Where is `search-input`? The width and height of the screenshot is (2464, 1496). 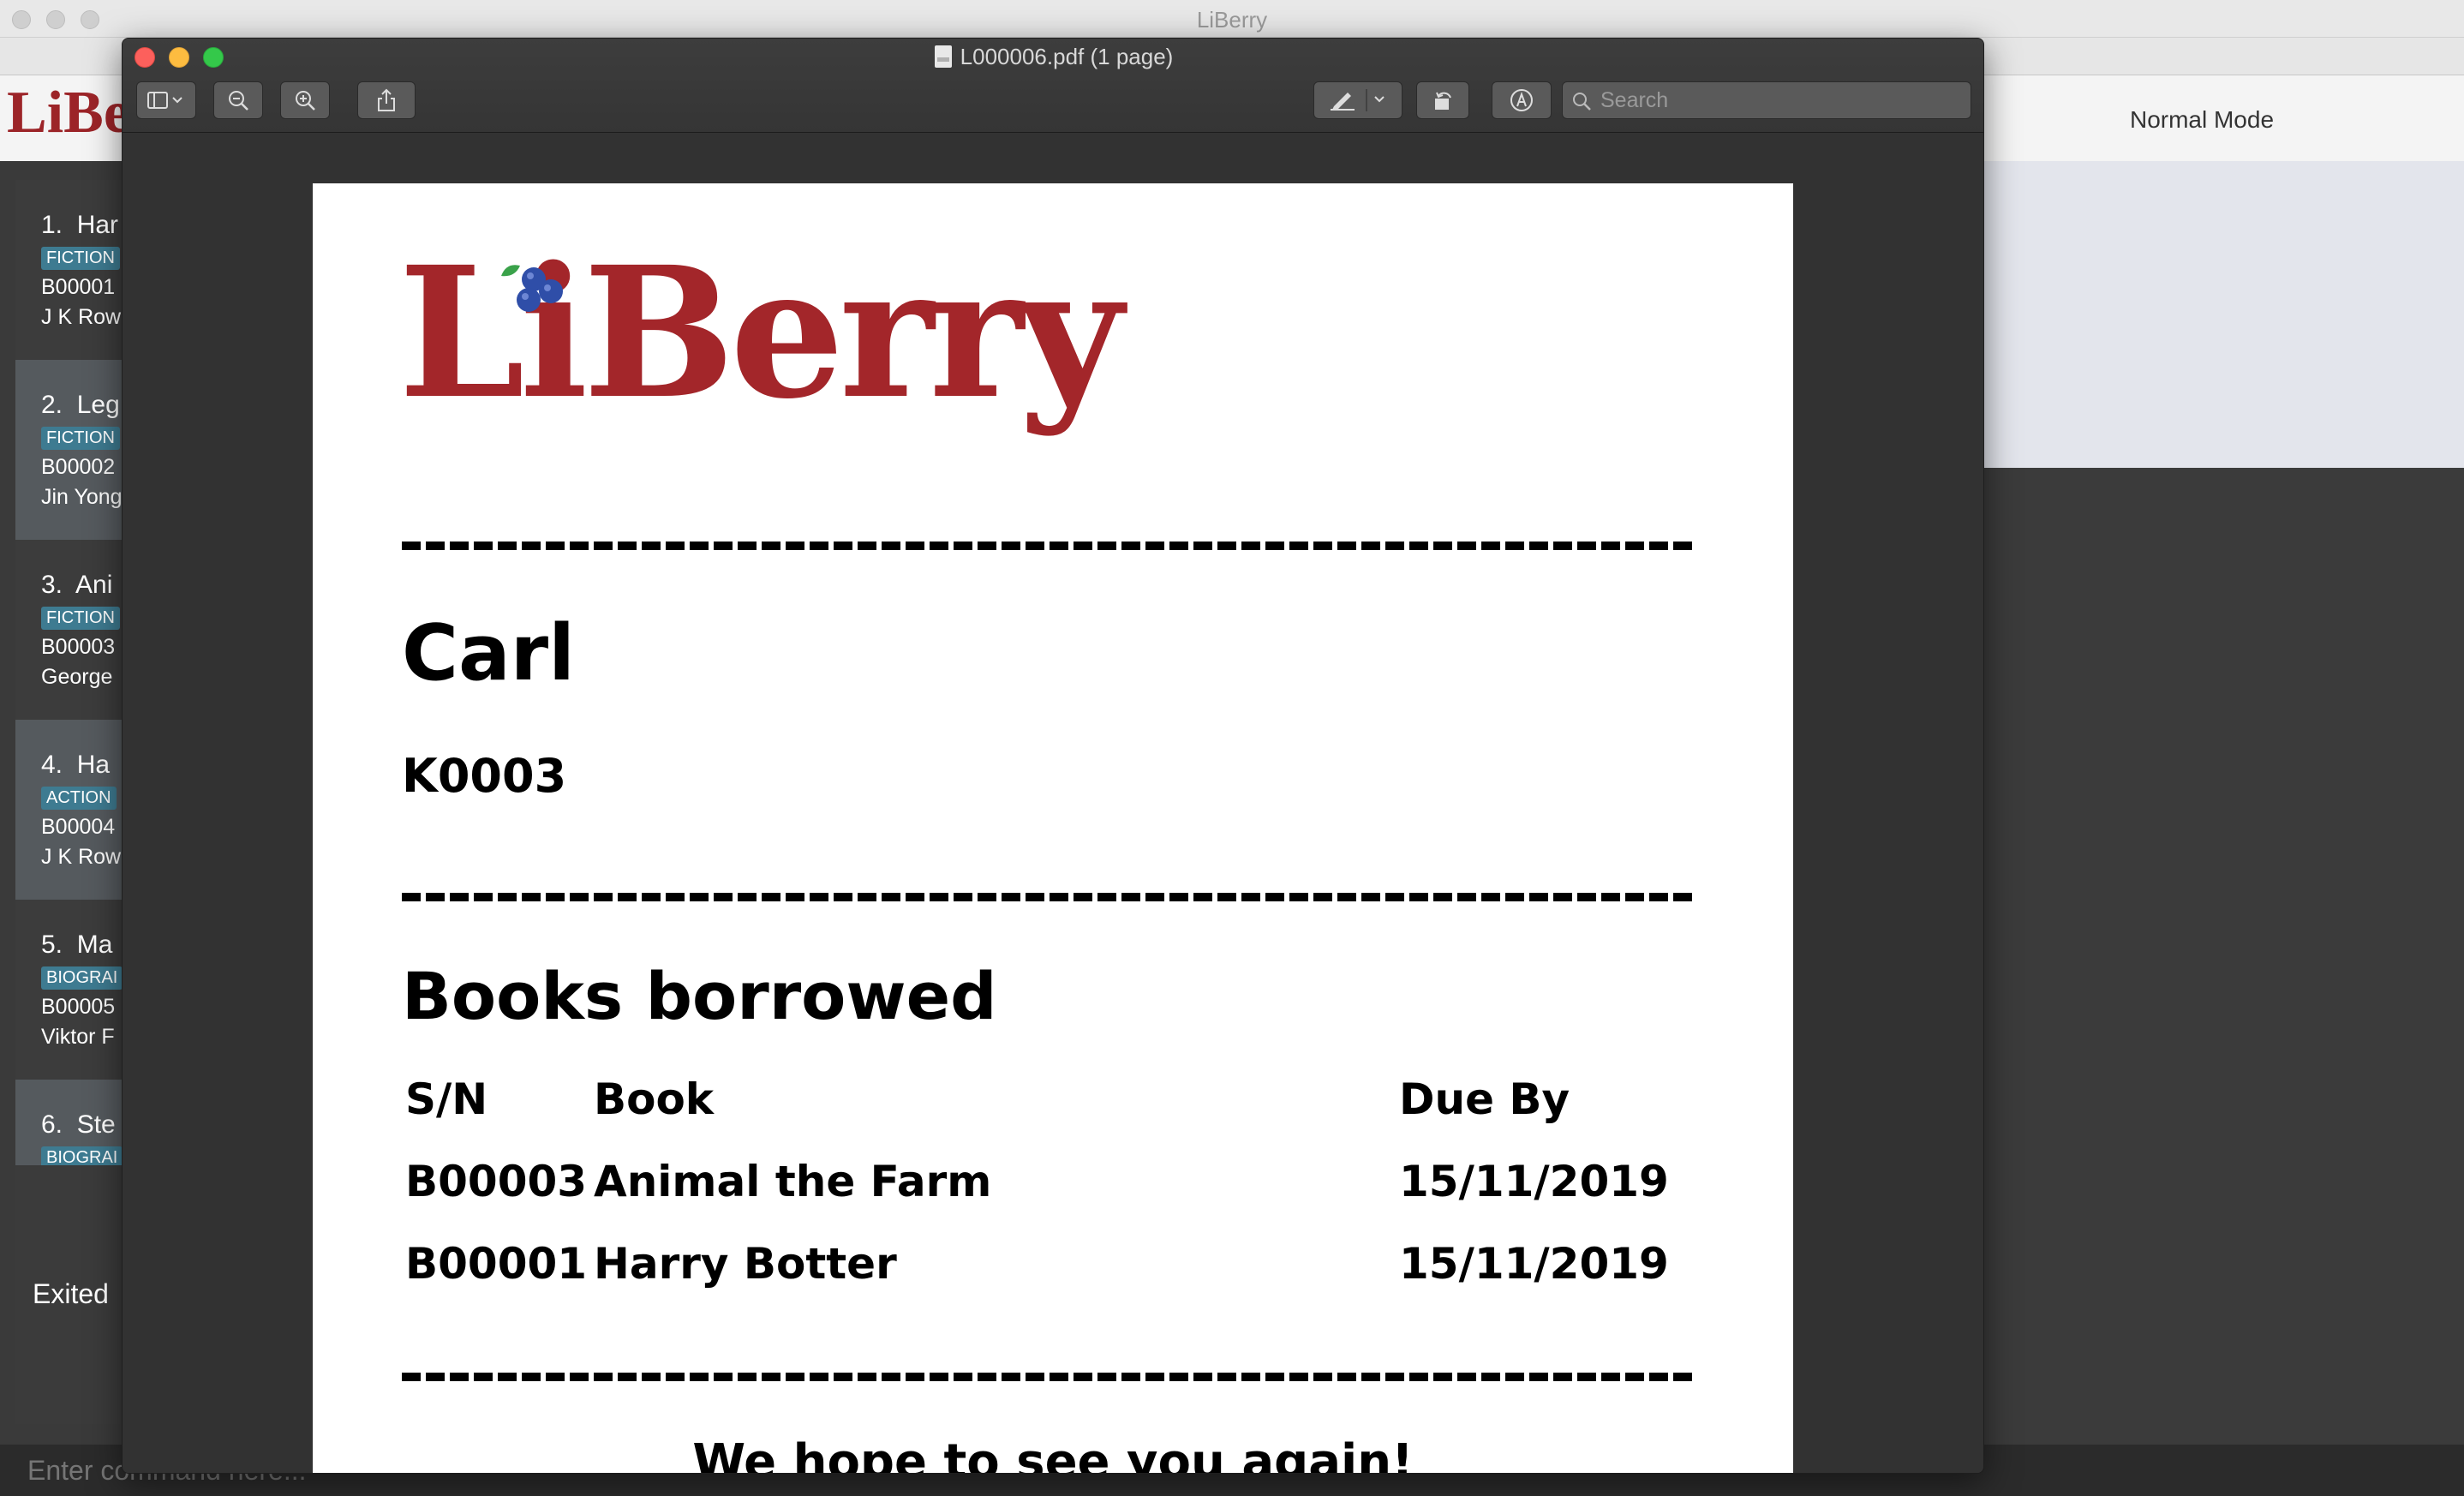
search-input is located at coordinates (1780, 100).